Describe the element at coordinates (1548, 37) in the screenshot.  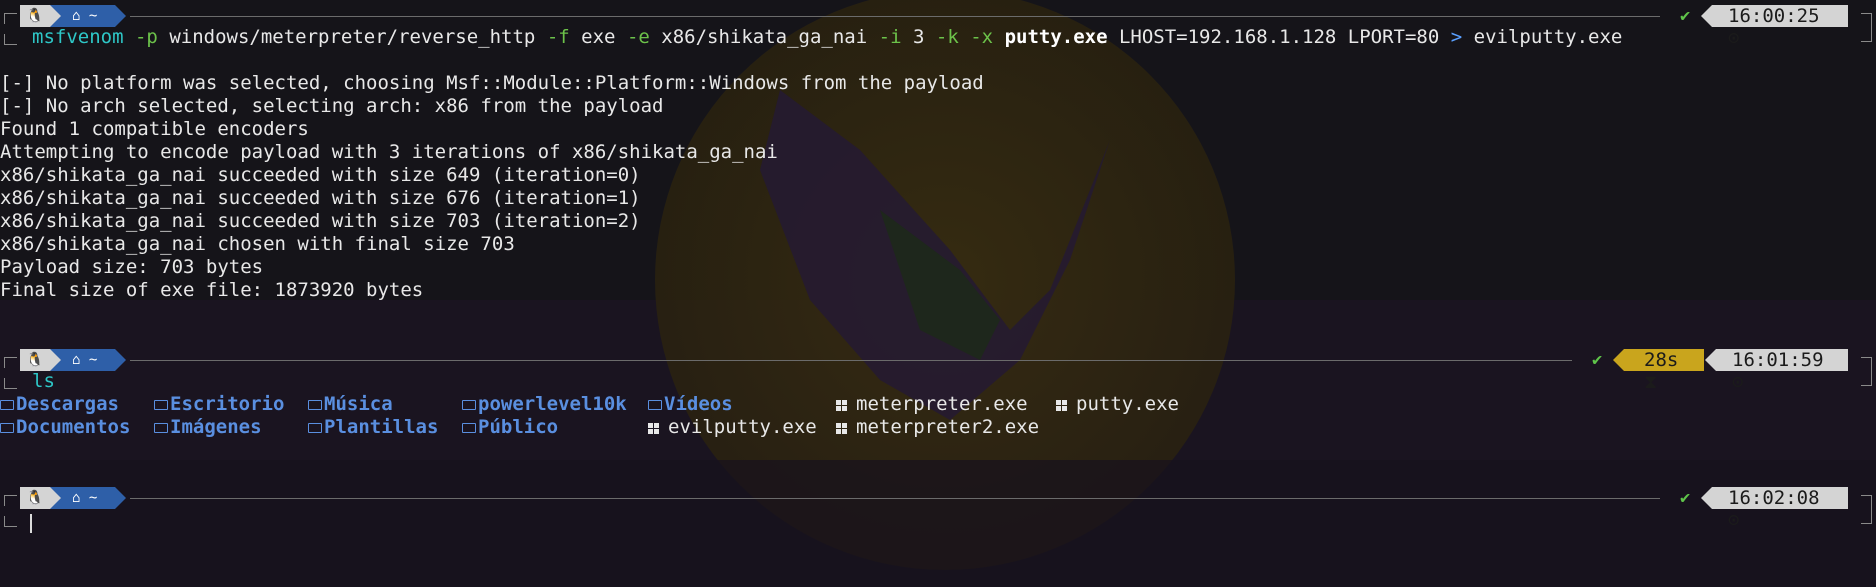
I see `command-arg: evilputty.exe` at that location.